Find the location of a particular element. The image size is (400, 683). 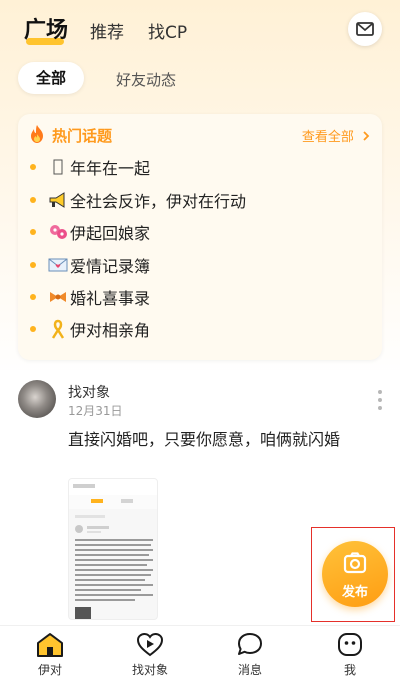

filter-all-button: 全部 is located at coordinates (51, 78).